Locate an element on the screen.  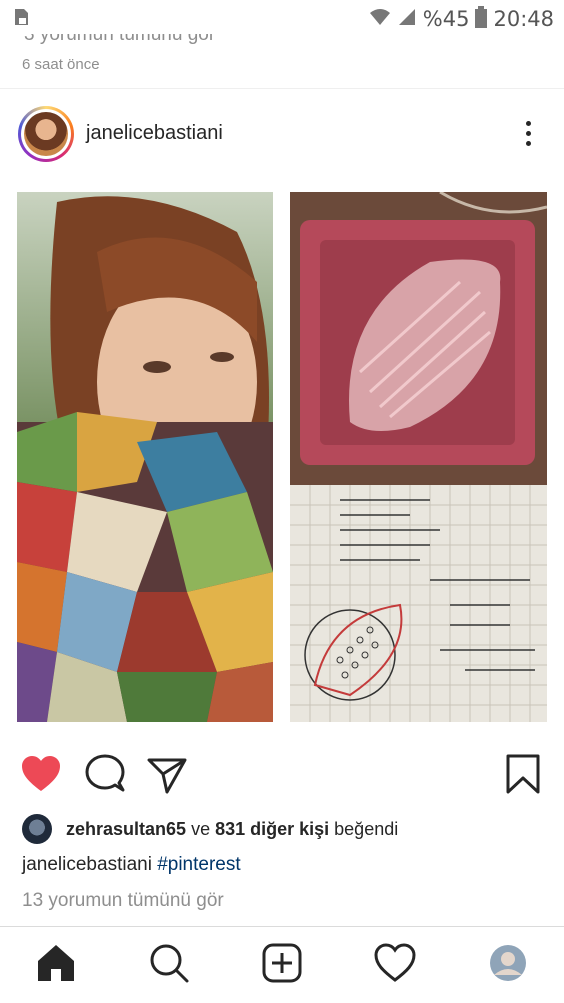
battery-icon is located at coordinates (481, 19).